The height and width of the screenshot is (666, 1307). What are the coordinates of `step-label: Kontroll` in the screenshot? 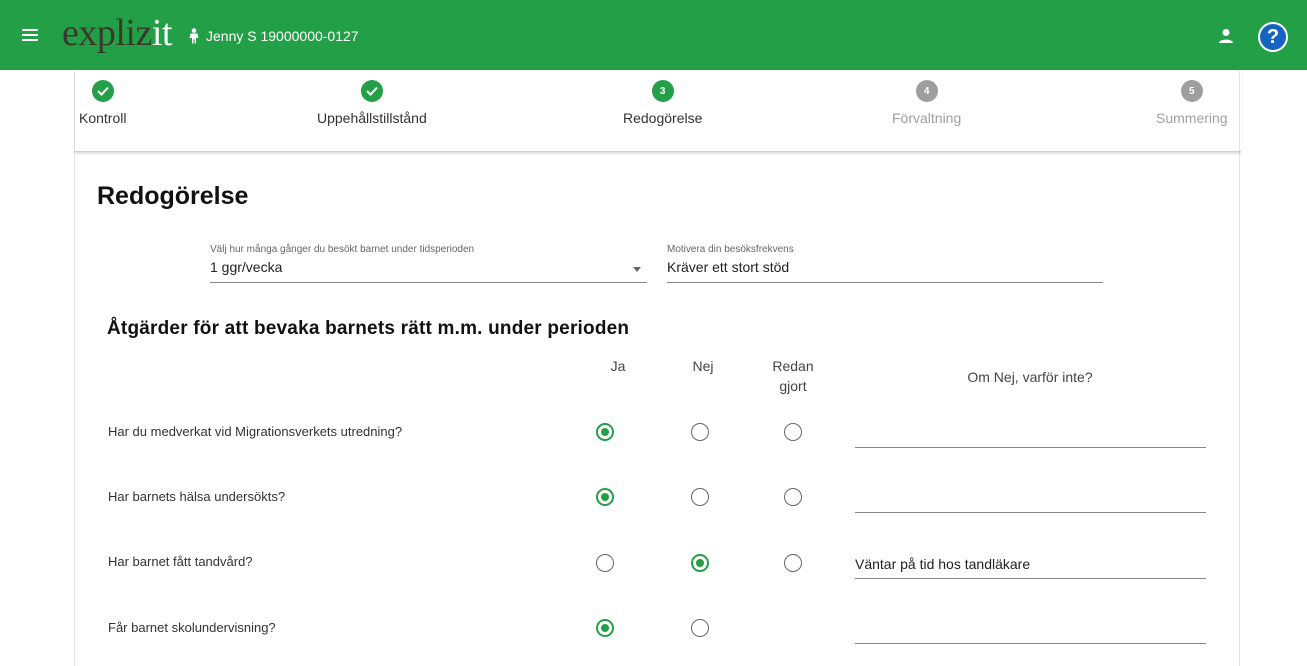 It's located at (103, 118).